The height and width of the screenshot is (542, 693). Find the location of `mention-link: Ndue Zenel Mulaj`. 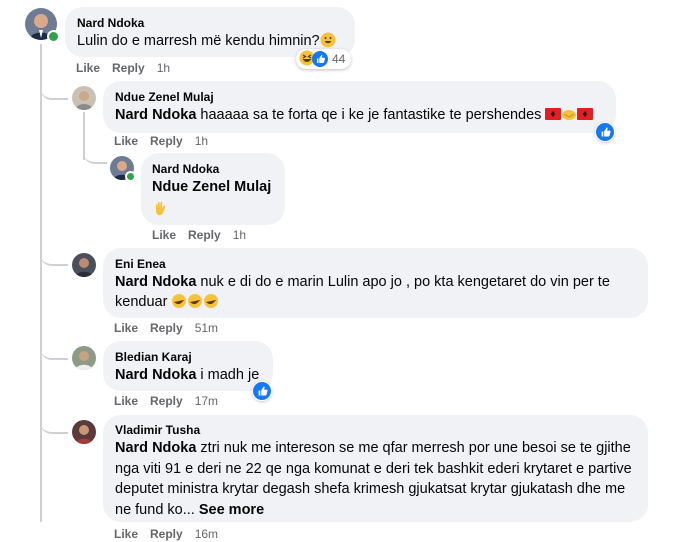

mention-link: Ndue Zenel Mulaj is located at coordinates (213, 187).